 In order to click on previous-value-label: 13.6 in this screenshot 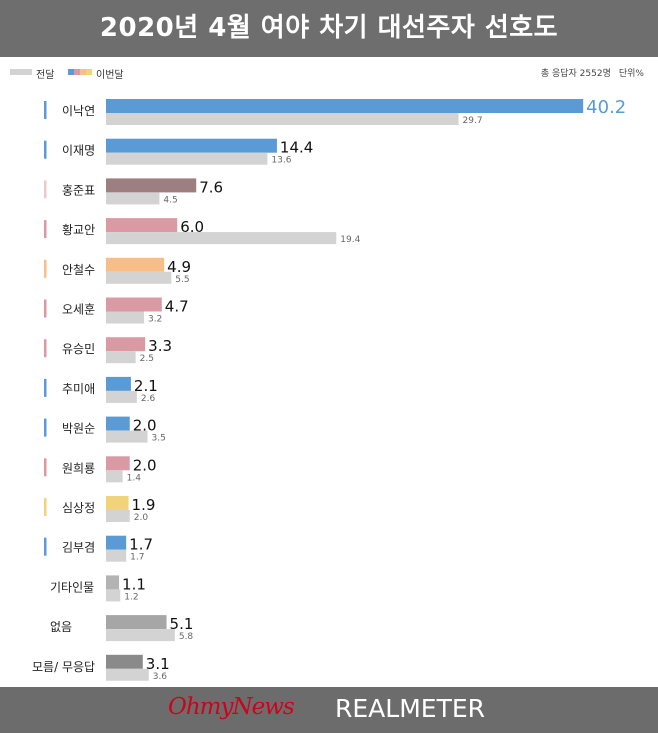, I will do `click(281, 161)`.